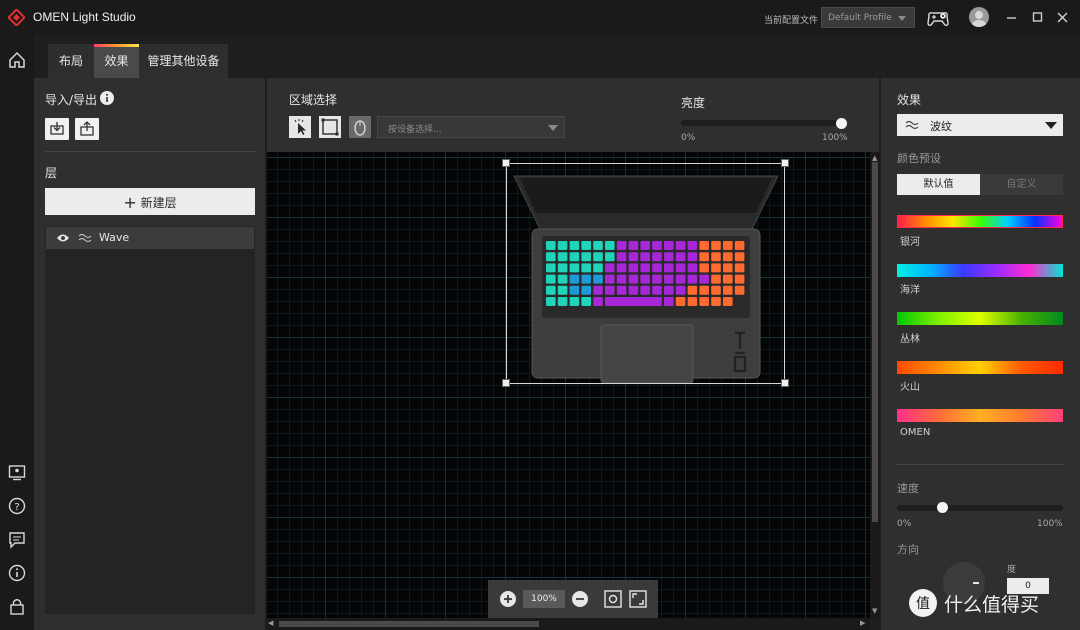 The height and width of the screenshot is (630, 1080). Describe the element at coordinates (1050, 524) in the screenshot. I see `speed-max-label: 100%` at that location.